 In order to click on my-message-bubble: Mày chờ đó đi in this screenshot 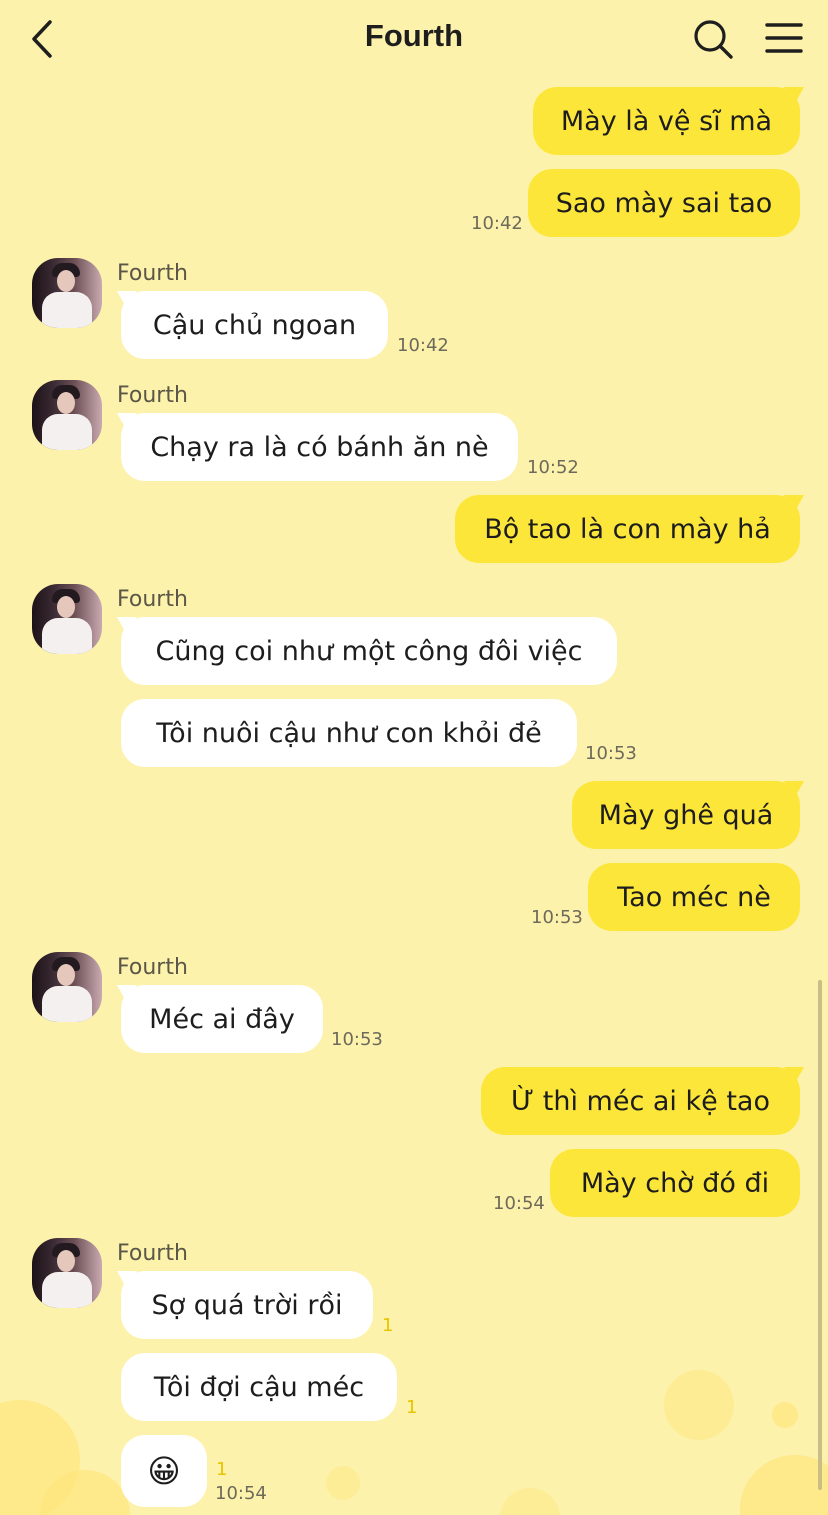, I will do `click(675, 1183)`.